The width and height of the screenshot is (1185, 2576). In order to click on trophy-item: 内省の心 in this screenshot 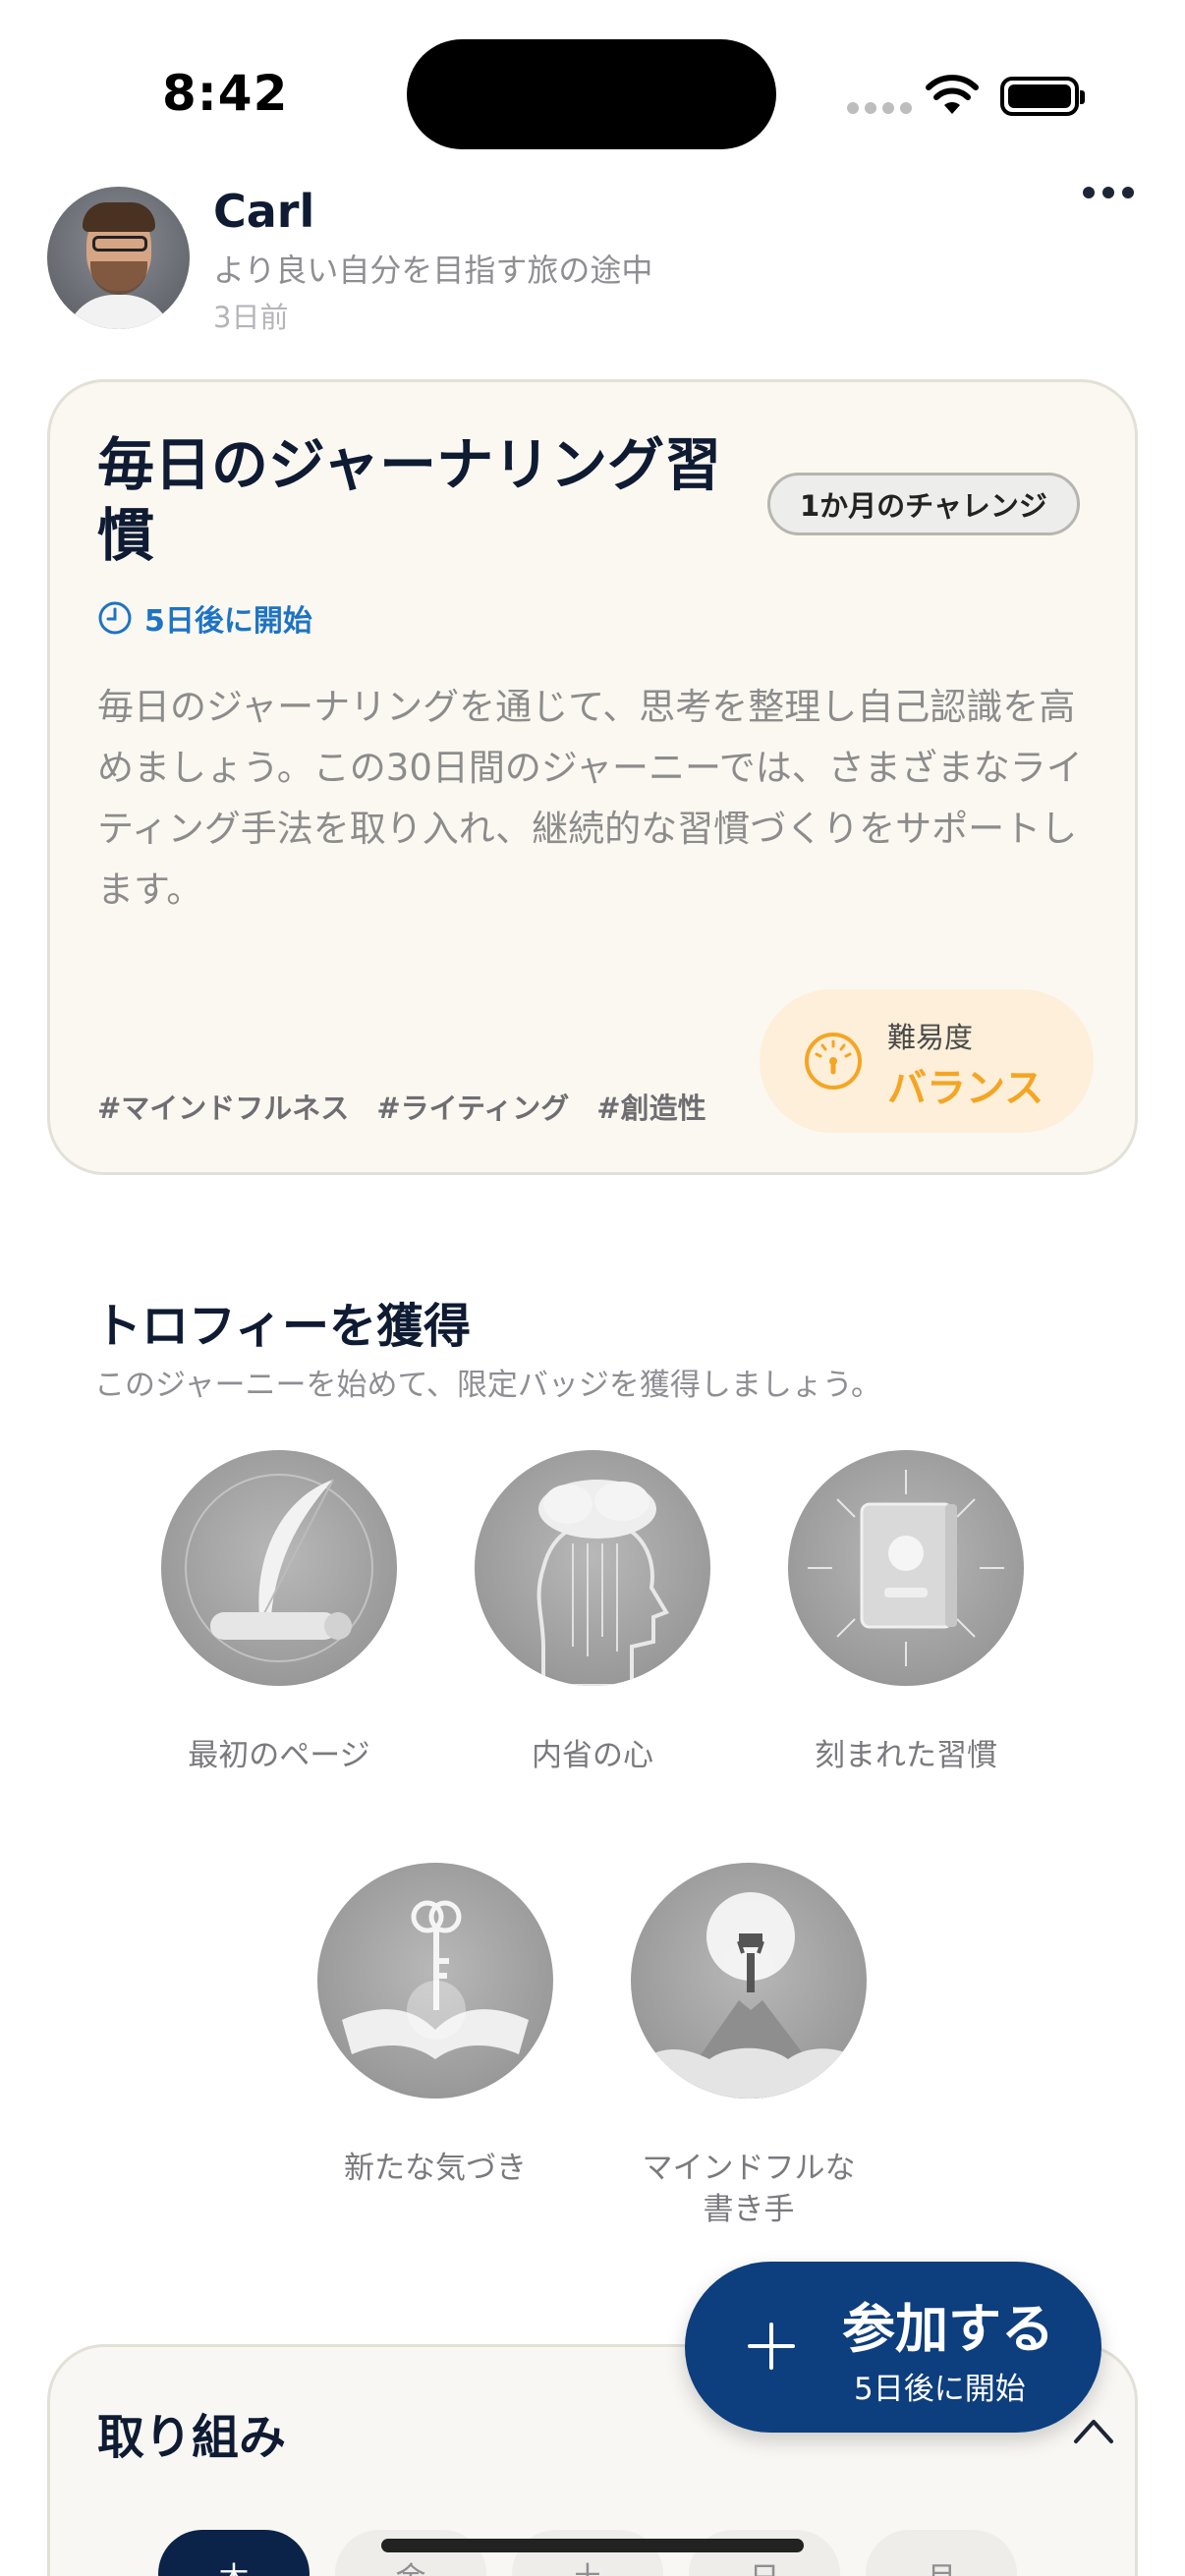, I will do `click(592, 1613)`.